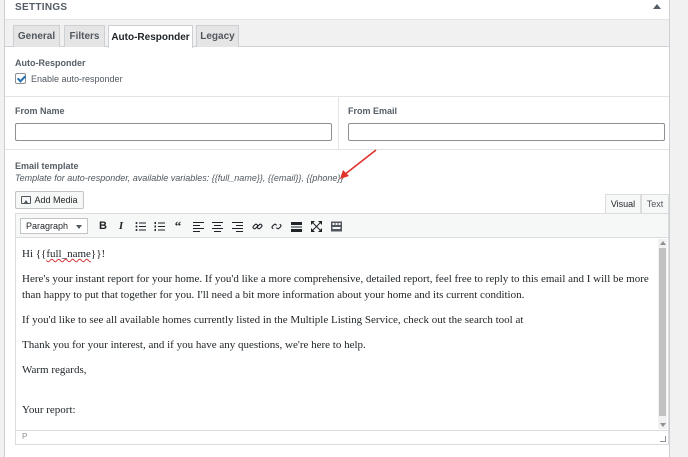 The height and width of the screenshot is (457, 688). What do you see at coordinates (316, 226) in the screenshot?
I see `fullscreen-icon` at bounding box center [316, 226].